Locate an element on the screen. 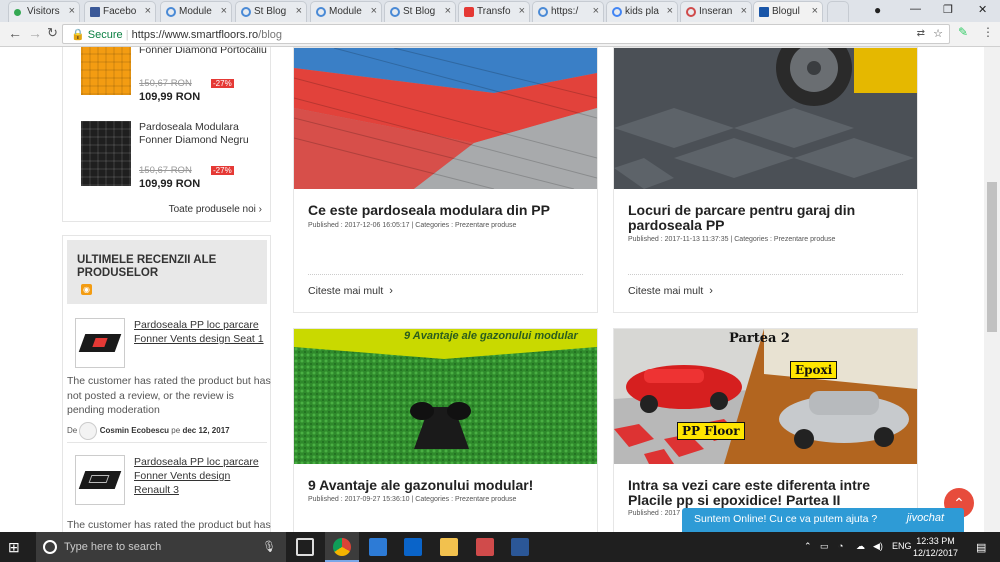 The width and height of the screenshot is (1000, 562). language-indicator: ENG is located at coordinates (902, 546).